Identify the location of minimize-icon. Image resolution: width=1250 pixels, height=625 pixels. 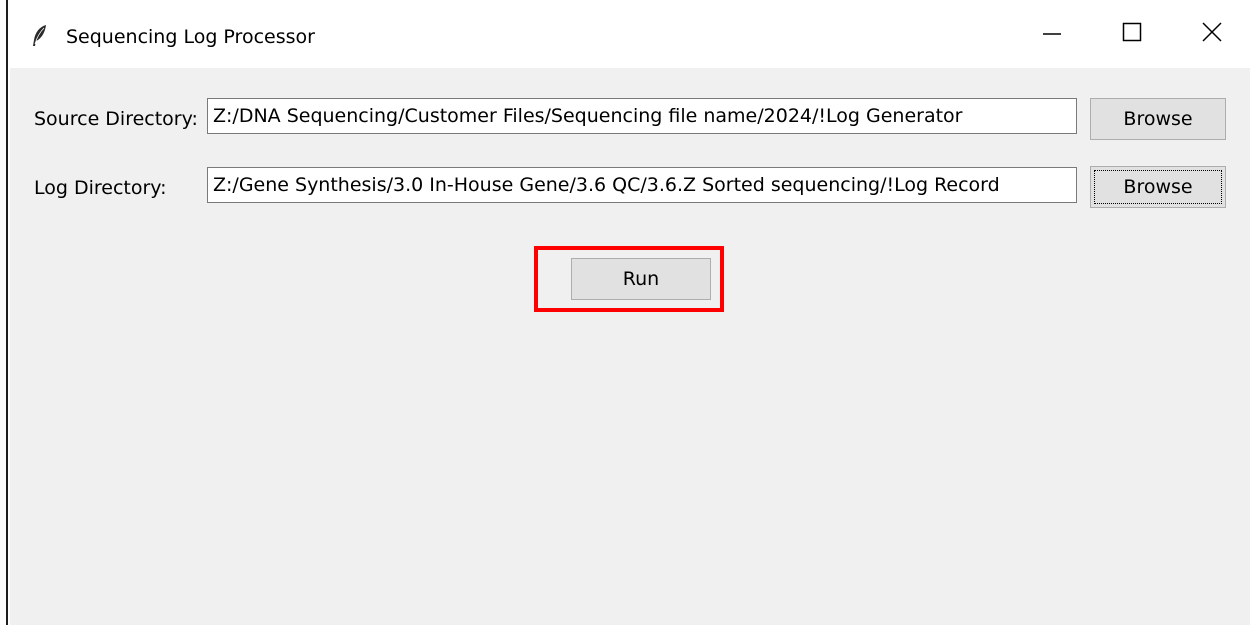
(1052, 34).